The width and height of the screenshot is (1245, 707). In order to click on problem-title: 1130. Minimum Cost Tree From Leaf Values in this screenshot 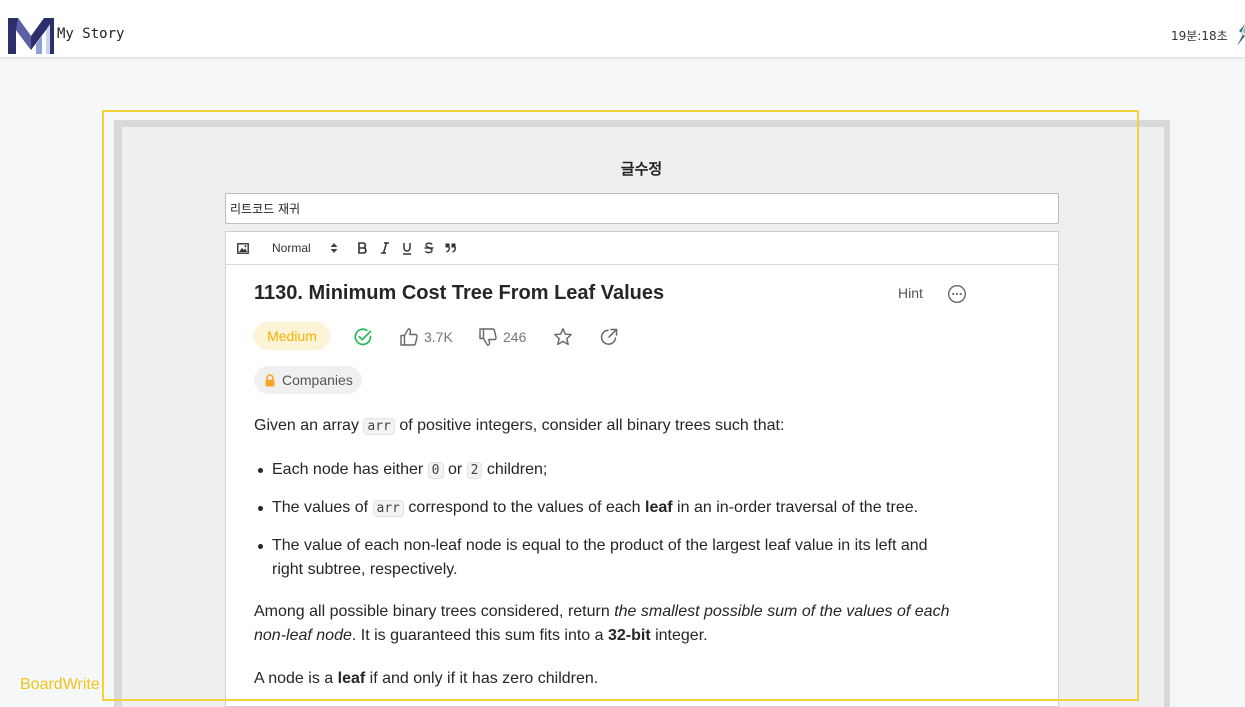, I will do `click(459, 293)`.